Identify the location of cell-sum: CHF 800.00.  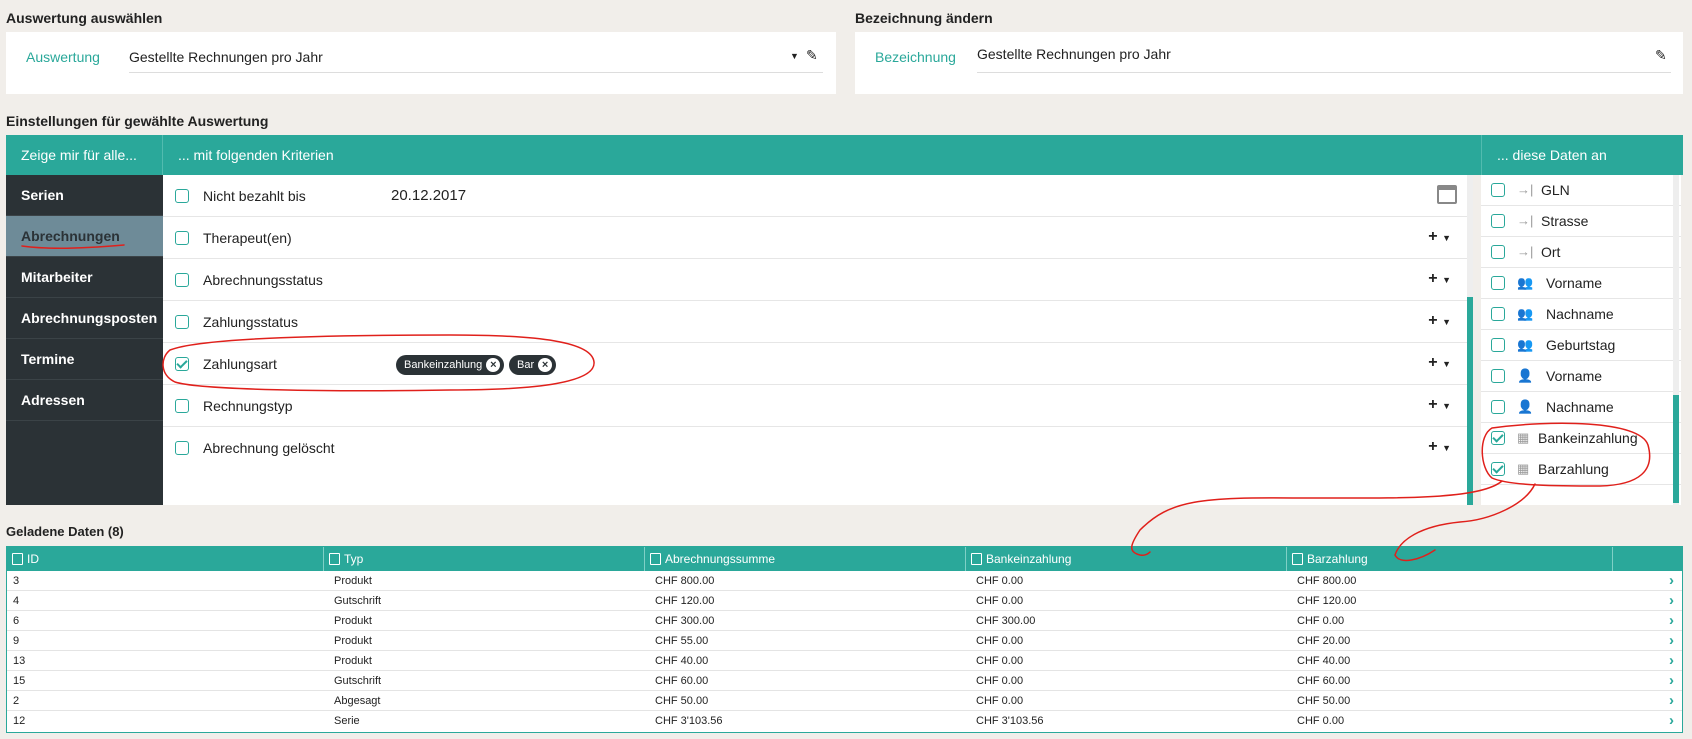
(685, 581).